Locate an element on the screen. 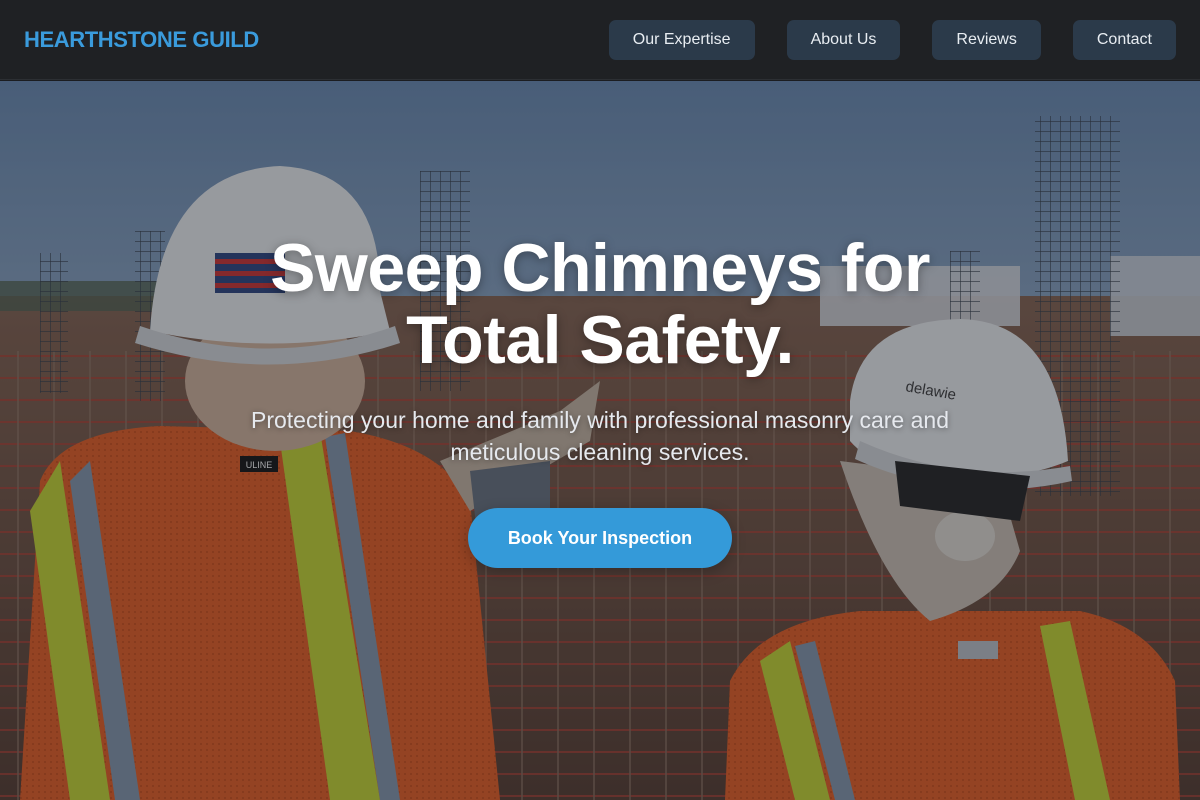 This screenshot has height=800, width=1200. hero-headline: Sweep Chimneys for Total Safety. is located at coordinates (600, 304).